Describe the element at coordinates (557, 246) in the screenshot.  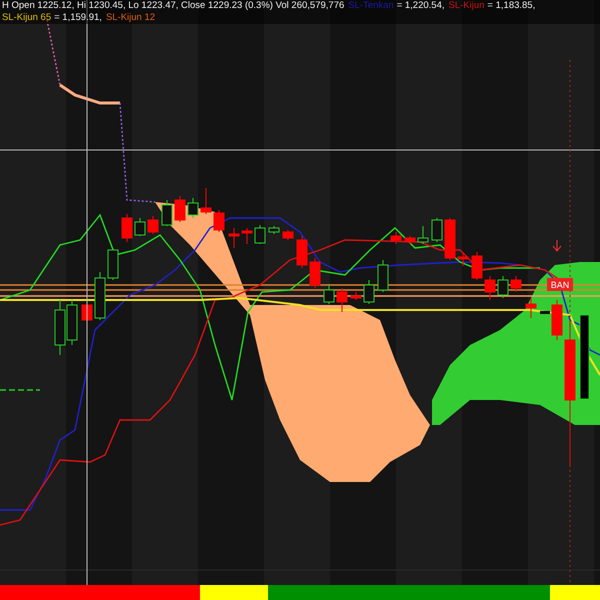
I see `down-arrow-icon` at that location.